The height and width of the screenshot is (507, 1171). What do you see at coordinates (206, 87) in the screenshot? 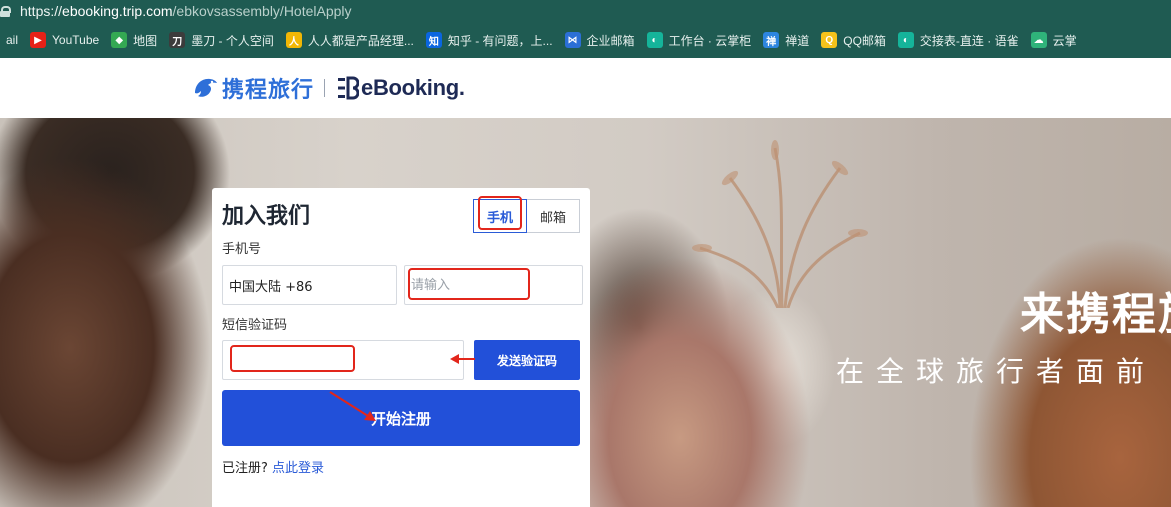
I see `ctrip-dolphin-icon` at bounding box center [206, 87].